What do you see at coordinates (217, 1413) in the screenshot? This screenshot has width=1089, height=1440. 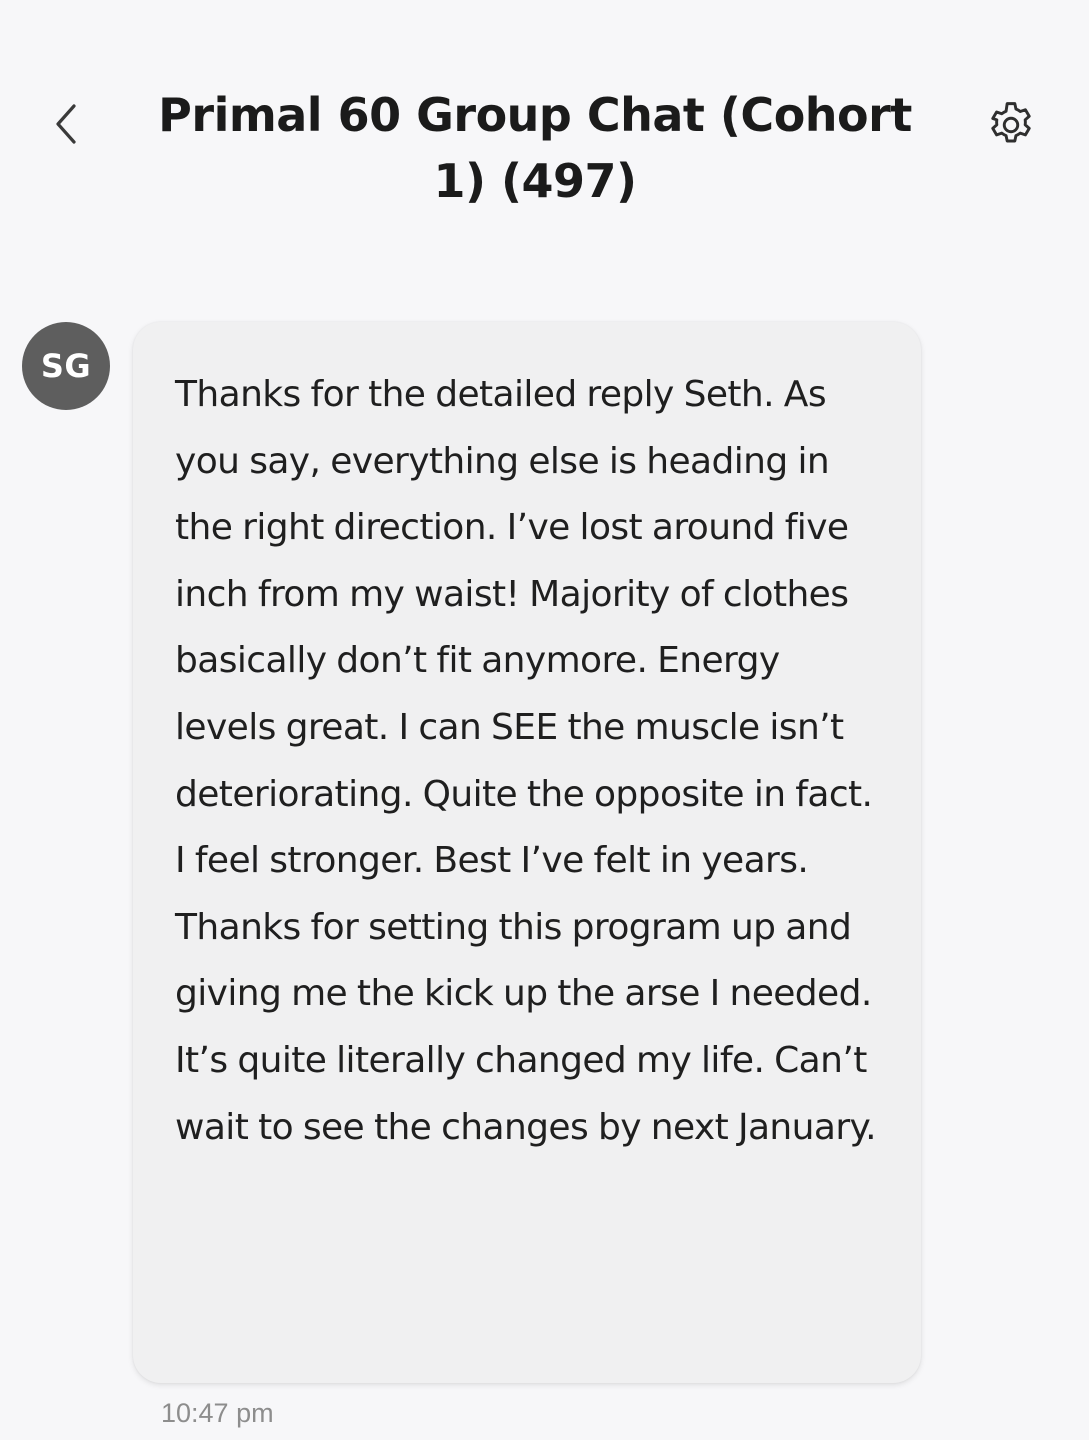 I see `message-timestamp: 10:47 pm` at bounding box center [217, 1413].